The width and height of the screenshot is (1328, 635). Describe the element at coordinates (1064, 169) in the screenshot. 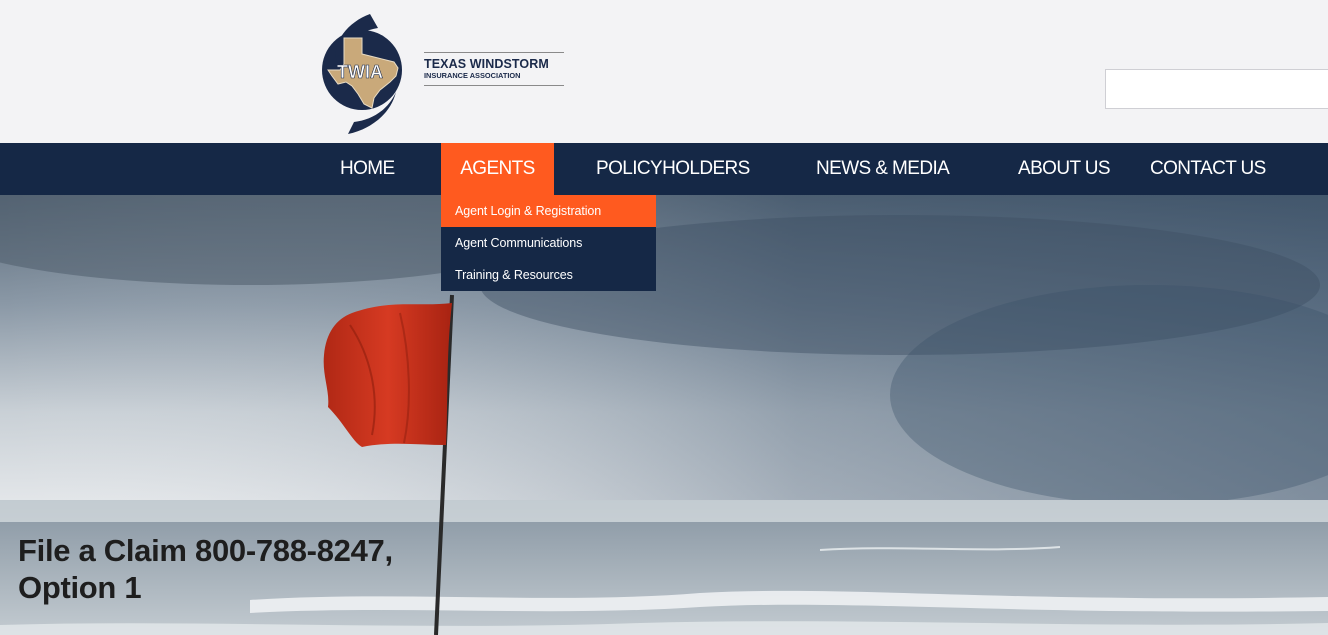

I see `nav-item-about-us: ABOUT US` at that location.